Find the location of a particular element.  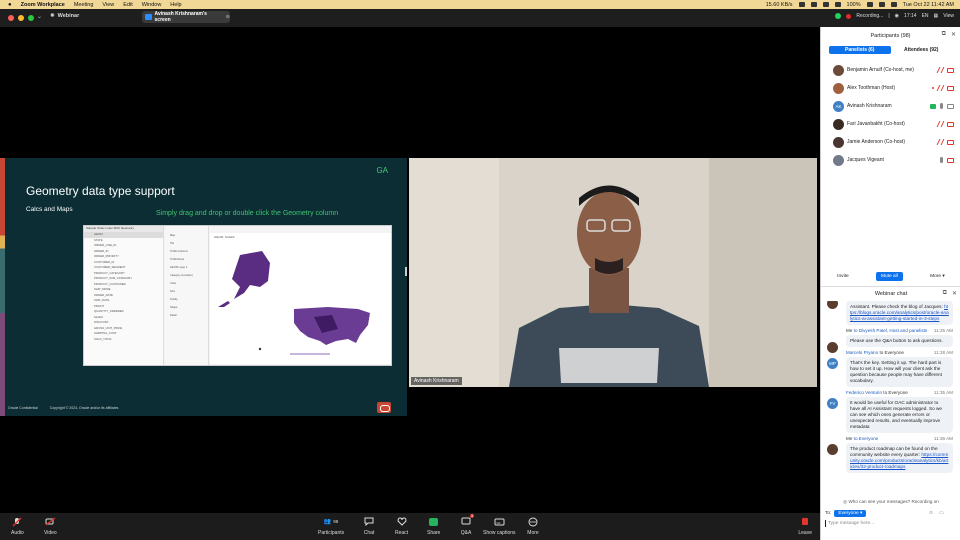

participant-row: Jacques Vigeant is located at coordinates (890, 160).